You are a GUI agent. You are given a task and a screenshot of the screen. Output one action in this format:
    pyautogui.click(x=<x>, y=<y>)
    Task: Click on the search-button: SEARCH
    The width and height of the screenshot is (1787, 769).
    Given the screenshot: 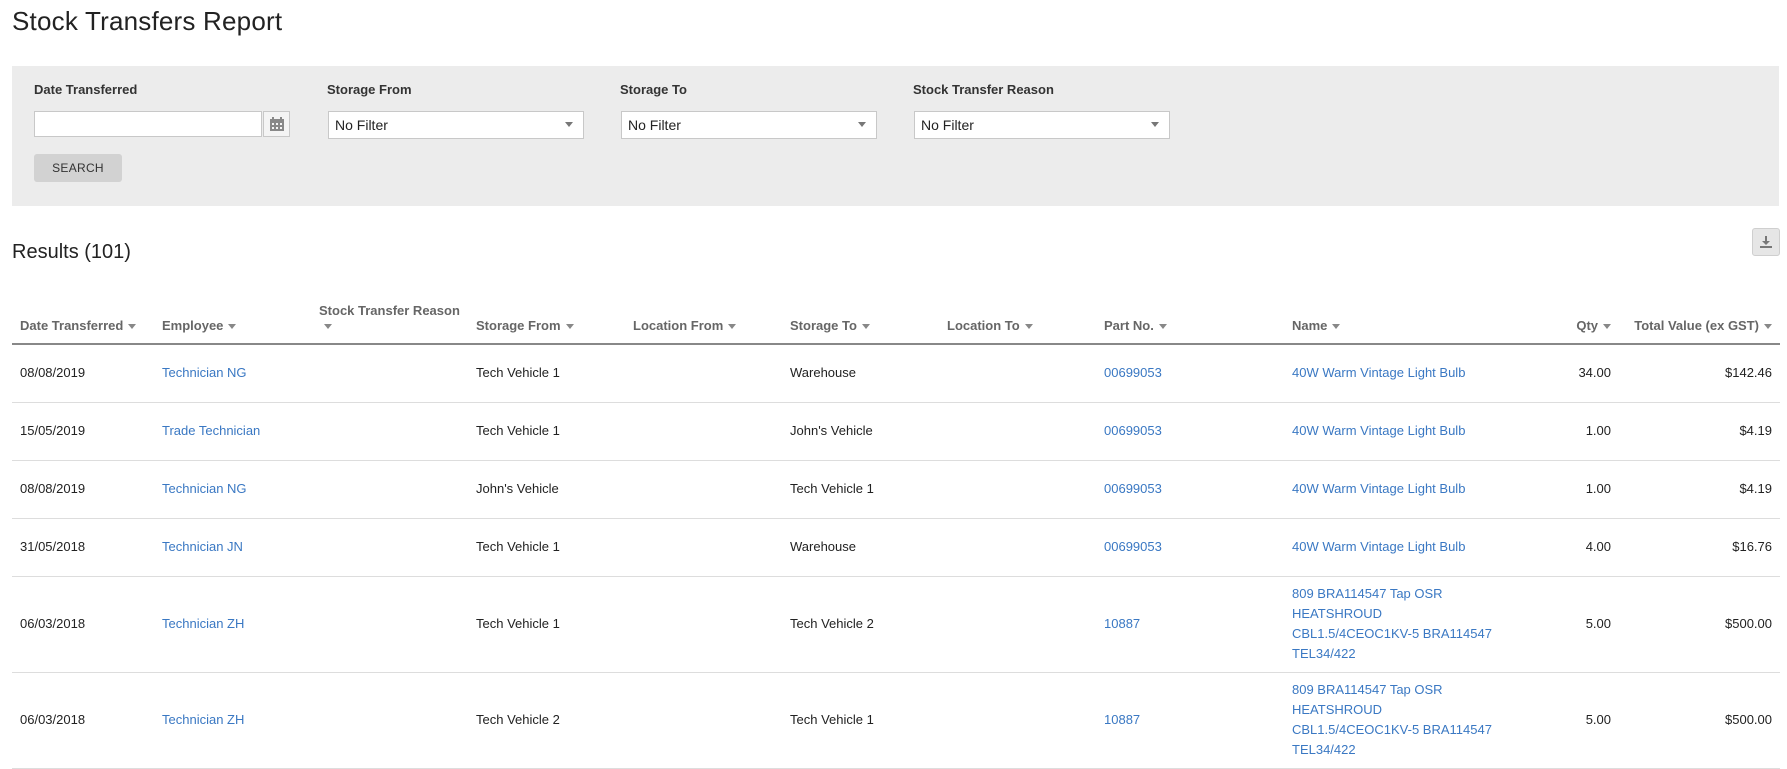 What is the action you would take?
    pyautogui.click(x=78, y=168)
    